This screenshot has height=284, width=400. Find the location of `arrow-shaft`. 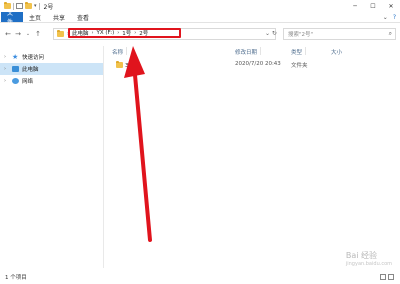

arrow-shaft is located at coordinates (142, 157).